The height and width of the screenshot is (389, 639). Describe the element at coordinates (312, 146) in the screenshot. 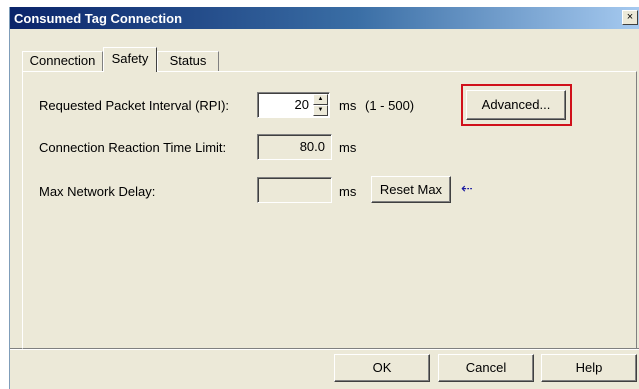

I see `crtl-value: 80.0` at that location.